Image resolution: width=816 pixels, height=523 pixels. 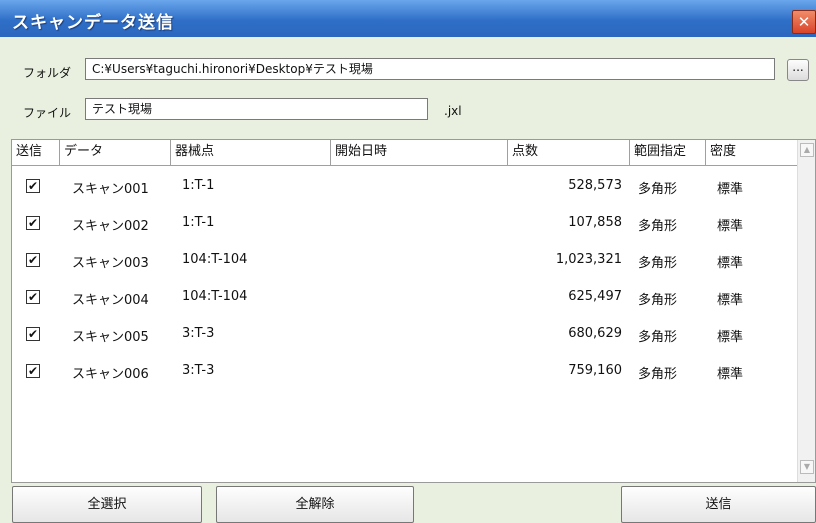 What do you see at coordinates (668, 152) in the screenshot?
I see `header-range: 範囲指定` at bounding box center [668, 152].